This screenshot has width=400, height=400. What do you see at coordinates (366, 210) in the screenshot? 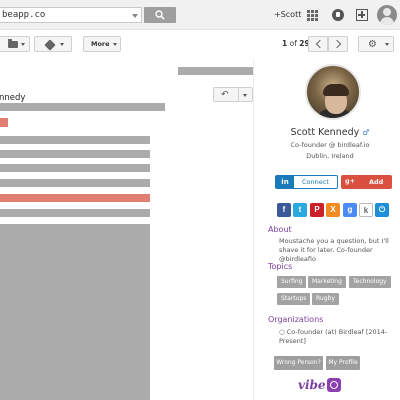
I see `klout-icon: k` at bounding box center [366, 210].